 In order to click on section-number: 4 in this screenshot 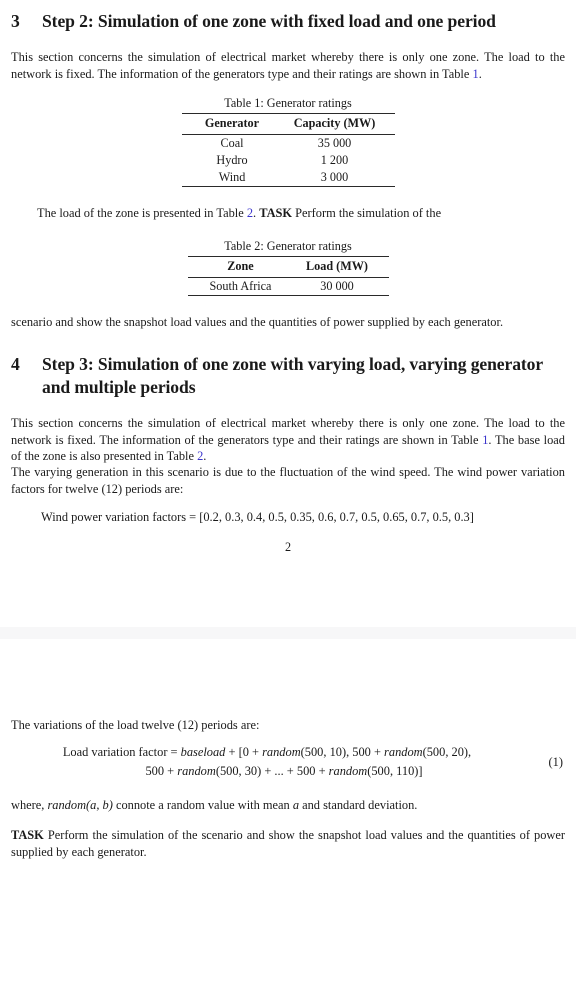, I will do `click(15, 363)`.